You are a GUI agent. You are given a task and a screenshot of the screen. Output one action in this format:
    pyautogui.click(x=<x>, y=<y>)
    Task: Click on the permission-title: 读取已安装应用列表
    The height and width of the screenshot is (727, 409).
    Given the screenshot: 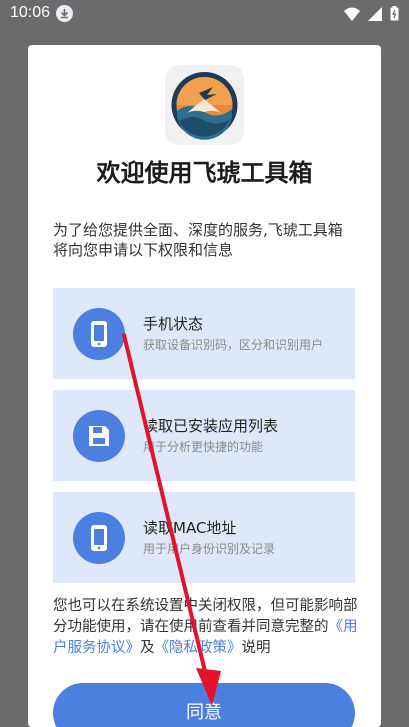 What is the action you would take?
    pyautogui.click(x=211, y=426)
    